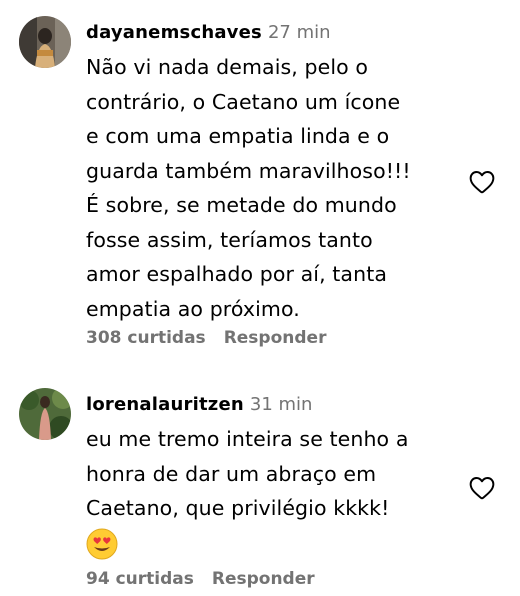  Describe the element at coordinates (227, 67) in the screenshot. I see `comment-line: Não vi nada demais, pelo o` at that location.